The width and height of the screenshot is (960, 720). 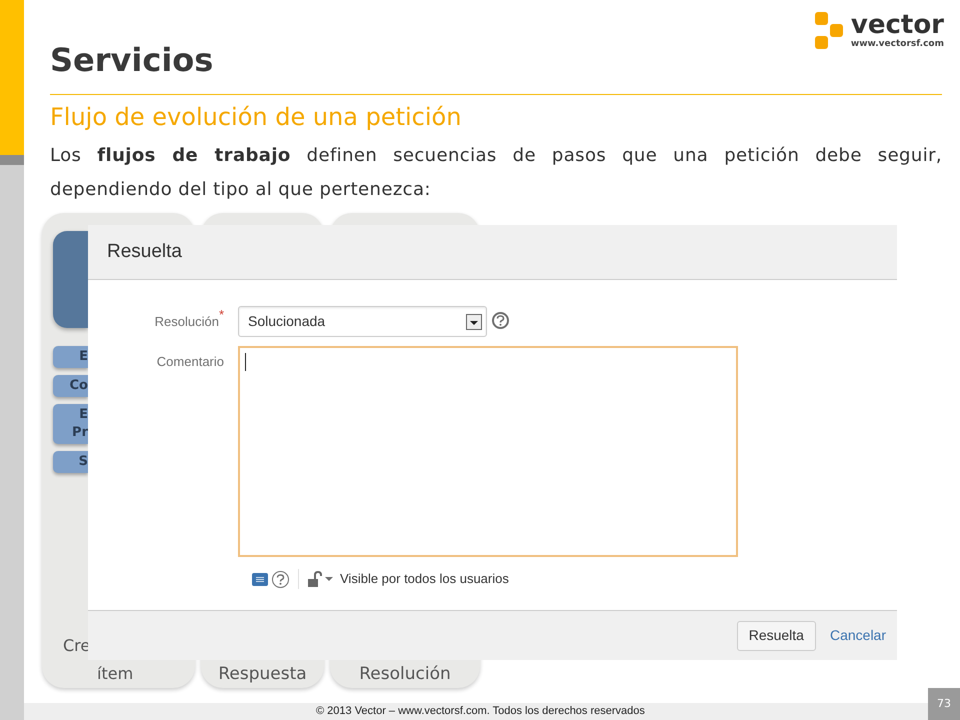 What do you see at coordinates (408, 579) in the screenshot?
I see `visibility-dropdown: Visible por todos los usuarios` at bounding box center [408, 579].